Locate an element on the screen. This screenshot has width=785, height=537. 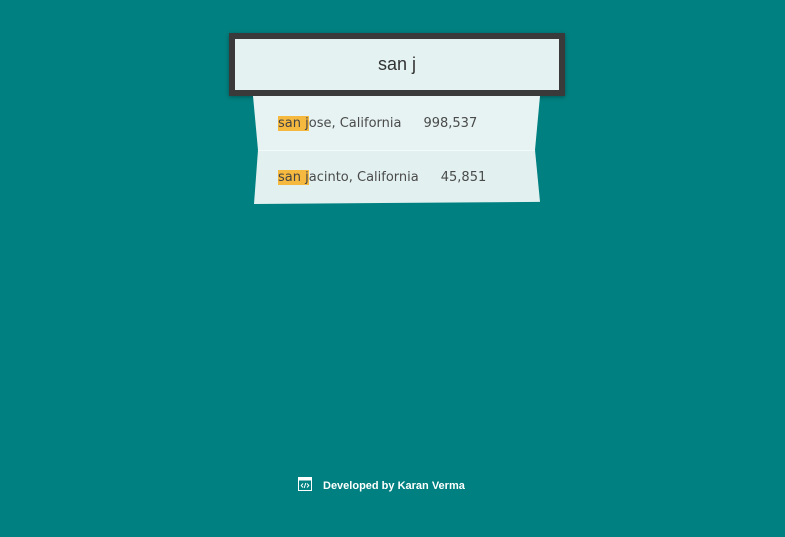
code-window-icon is located at coordinates (305, 484).